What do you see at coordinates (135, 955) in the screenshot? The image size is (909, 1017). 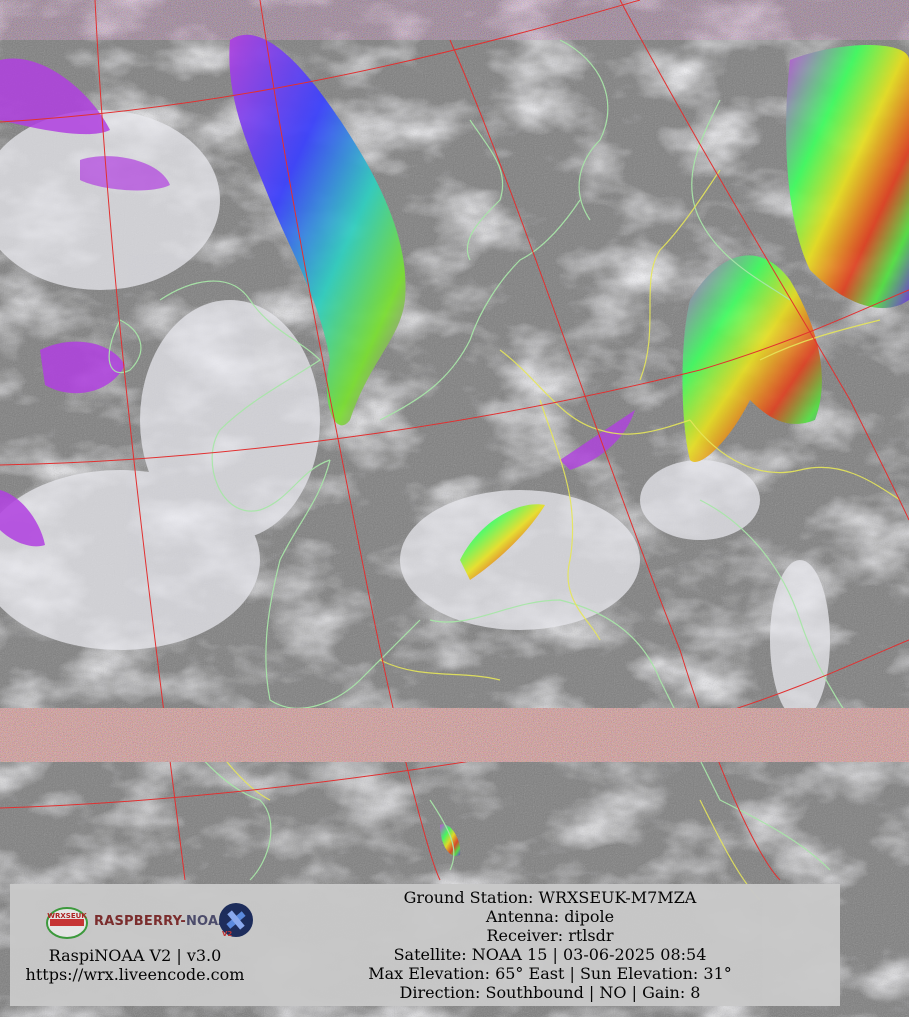 I see `software-version: RaspiNOAA V2 | v3.0` at bounding box center [135, 955].